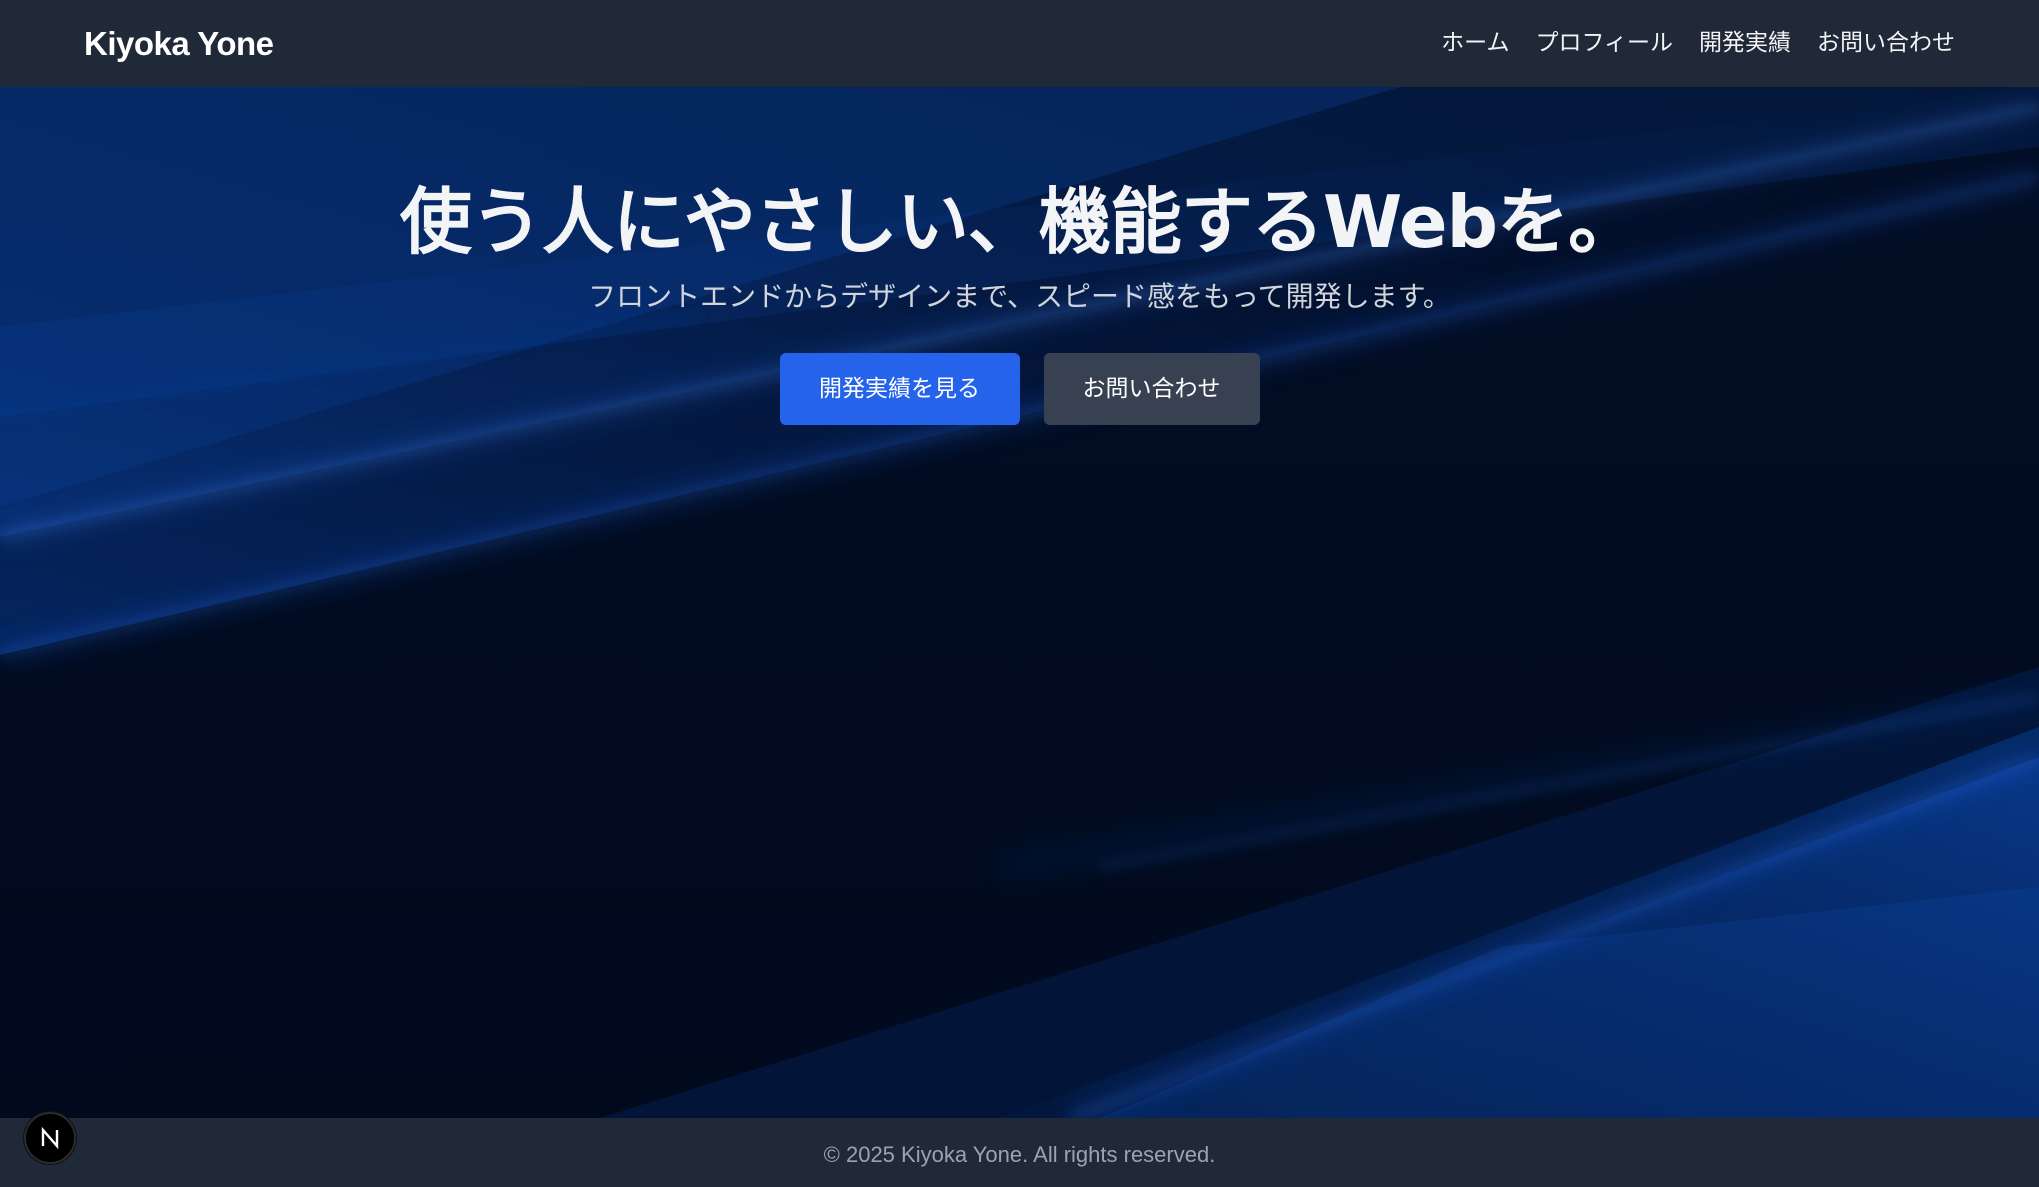  I want to click on nextjs-dev-tools-button, so click(50, 1138).